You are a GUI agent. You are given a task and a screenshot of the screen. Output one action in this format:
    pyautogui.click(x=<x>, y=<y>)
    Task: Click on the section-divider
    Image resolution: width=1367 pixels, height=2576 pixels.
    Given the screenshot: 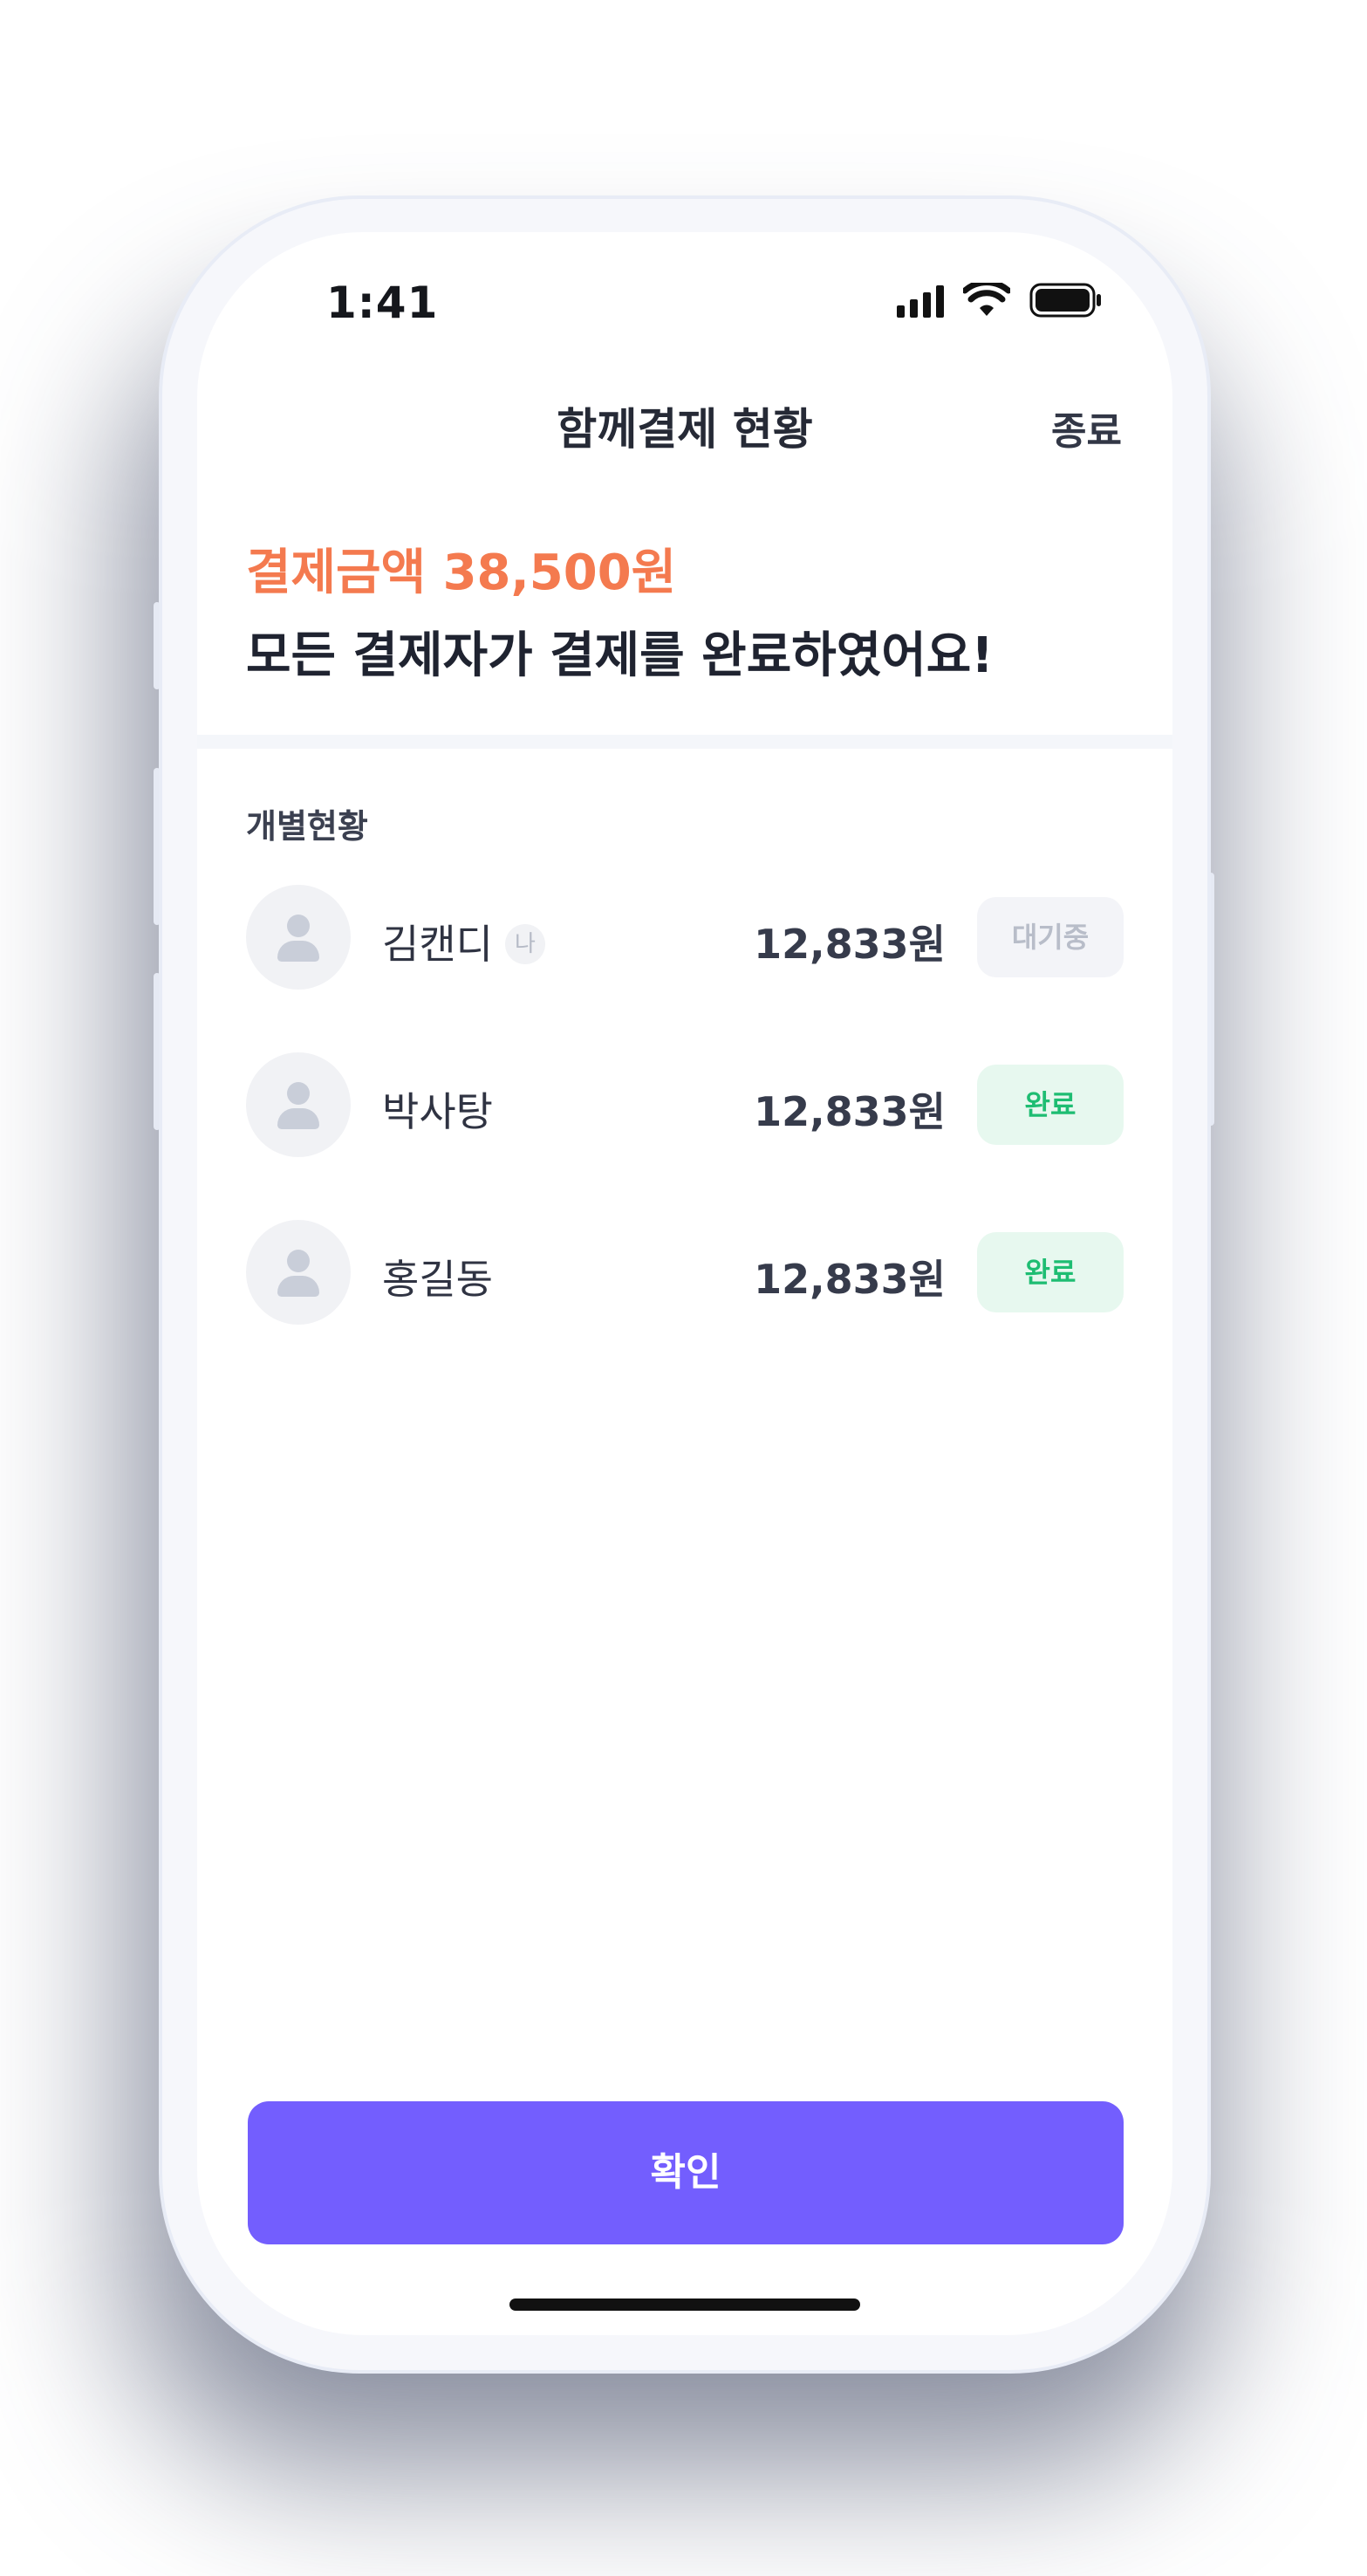 What is the action you would take?
    pyautogui.click(x=684, y=742)
    